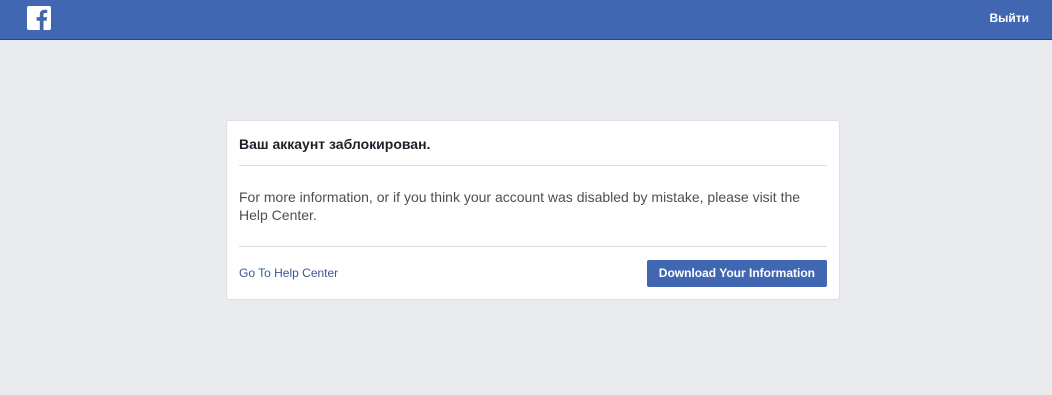  Describe the element at coordinates (736, 273) in the screenshot. I see `download-information-button: Download Your Information` at that location.